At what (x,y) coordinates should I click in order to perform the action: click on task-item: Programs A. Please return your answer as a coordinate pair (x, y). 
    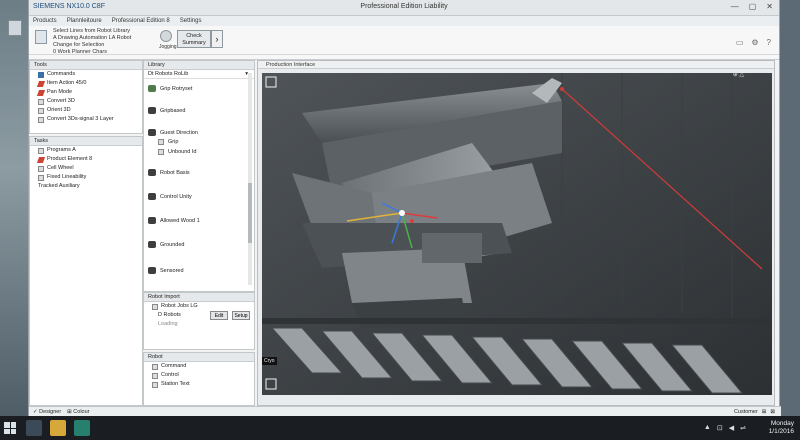
    Looking at the image, I should click on (86, 150).